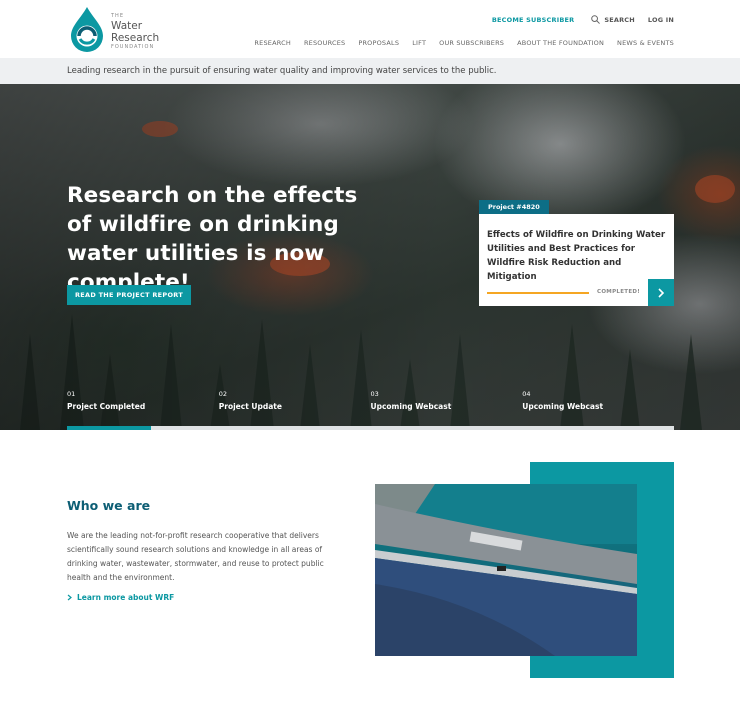 The width and height of the screenshot is (740, 710). I want to click on slide-tab-3: 03 Upcoming Webcast, so click(447, 400).